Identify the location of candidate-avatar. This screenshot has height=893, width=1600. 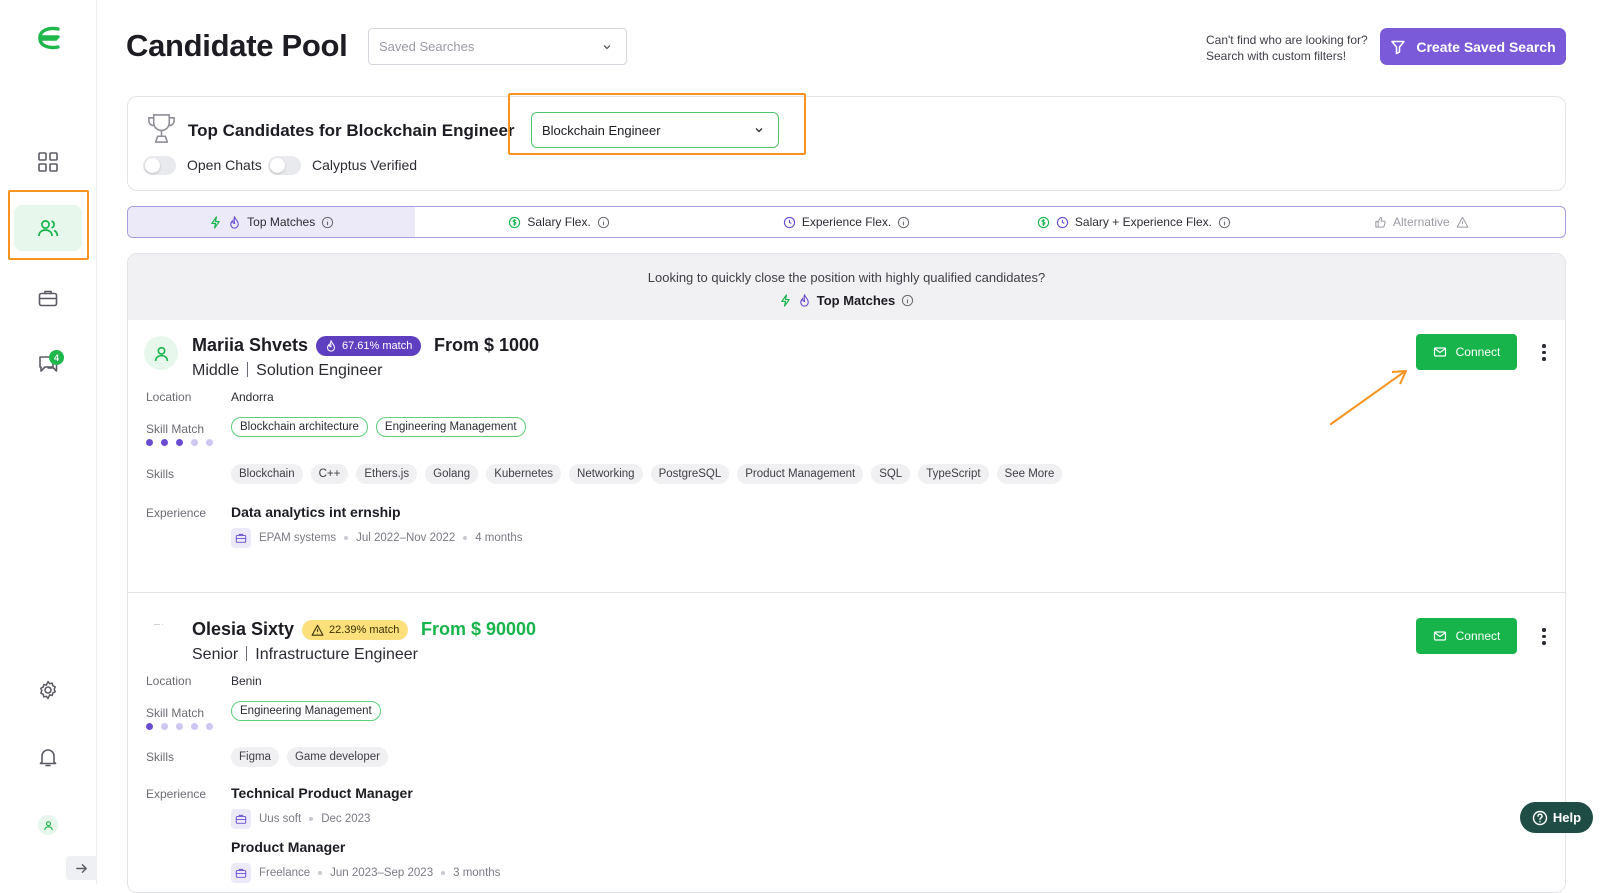
(161, 353).